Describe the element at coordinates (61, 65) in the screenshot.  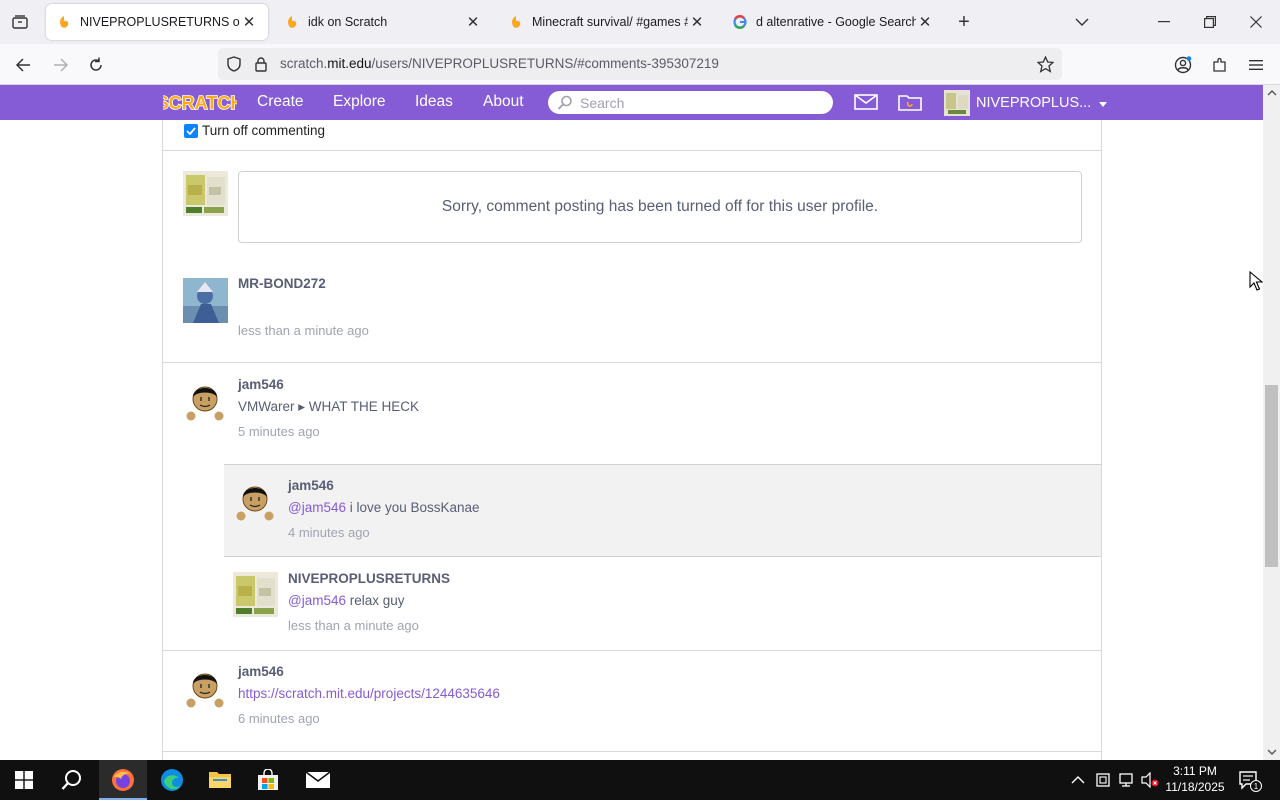
I see `forward-arrow-icon` at that location.